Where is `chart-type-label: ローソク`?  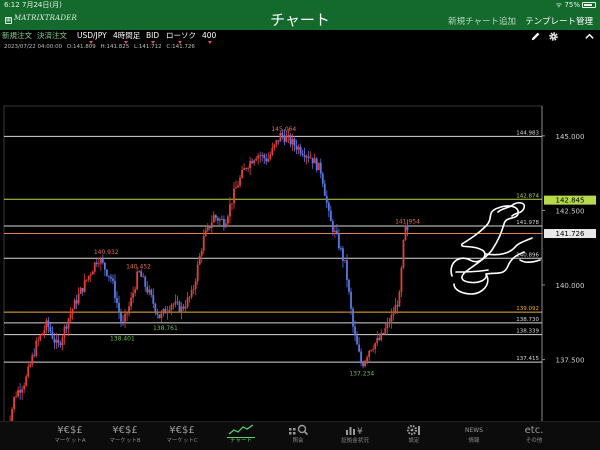
chart-type-label: ローソク is located at coordinates (181, 35).